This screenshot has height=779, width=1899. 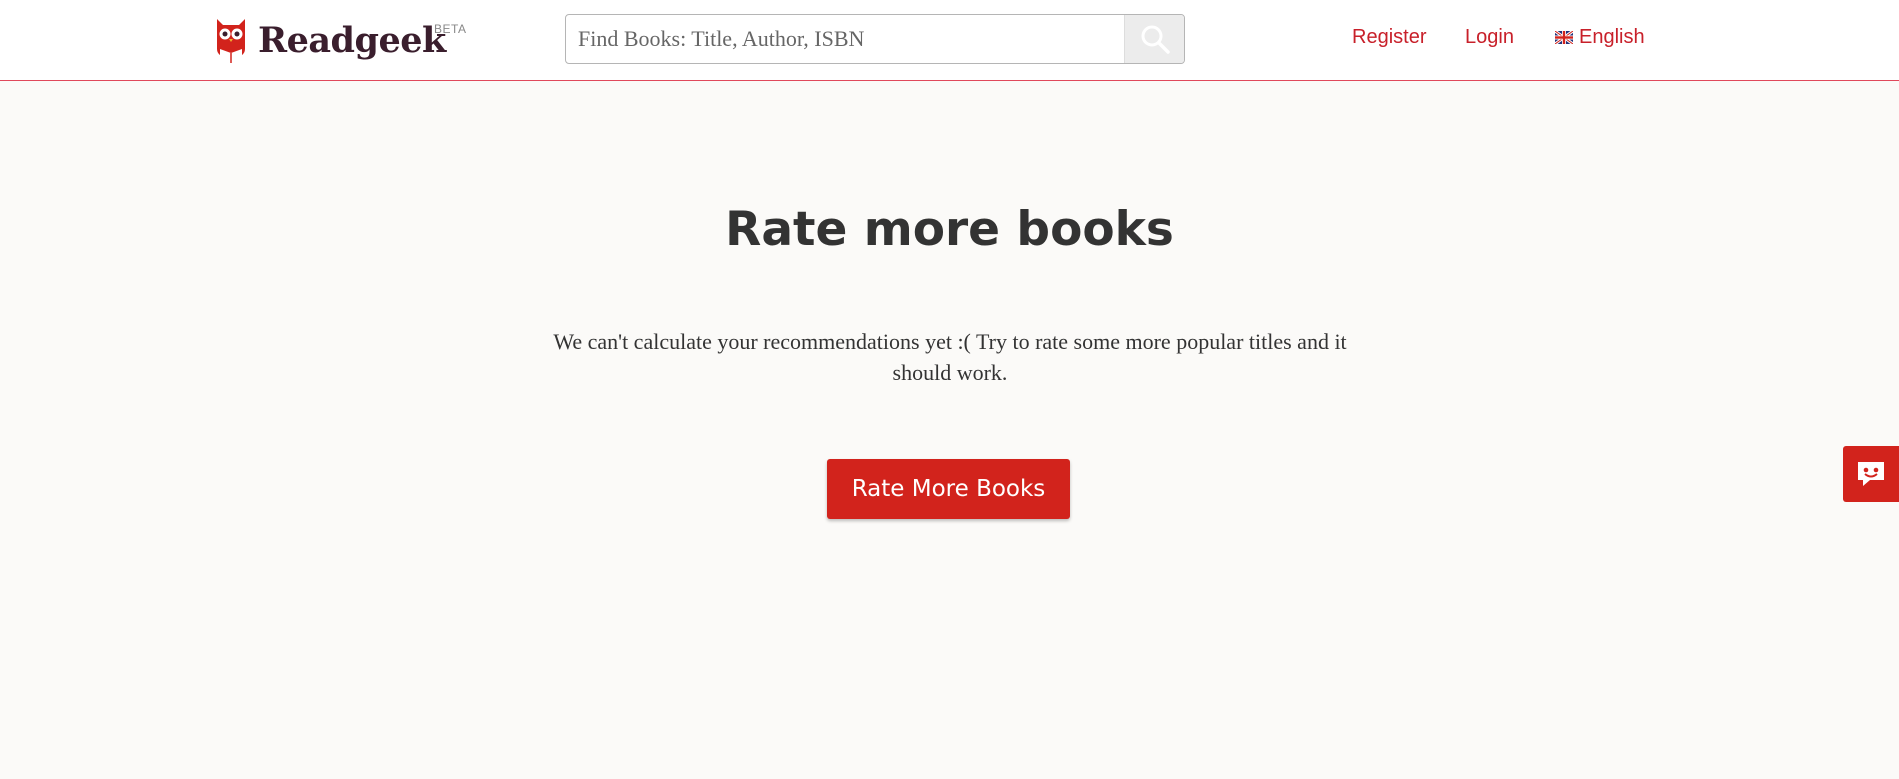 What do you see at coordinates (231, 41) in the screenshot?
I see `owl-logo-icon` at bounding box center [231, 41].